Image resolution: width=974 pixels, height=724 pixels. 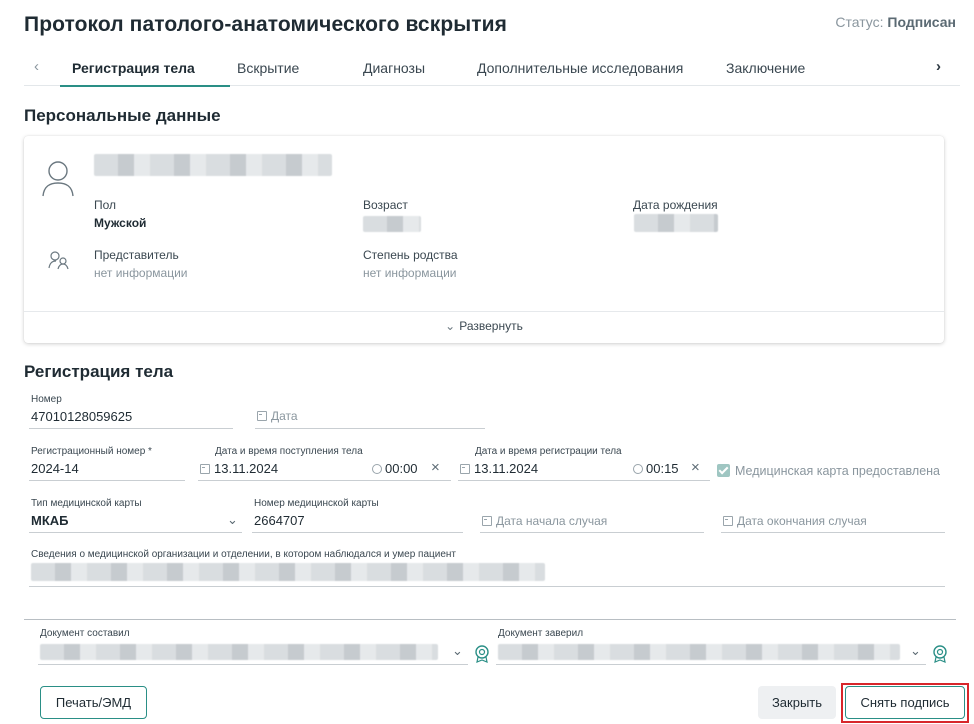 I want to click on date-placeholder: Дата, so click(x=284, y=416).